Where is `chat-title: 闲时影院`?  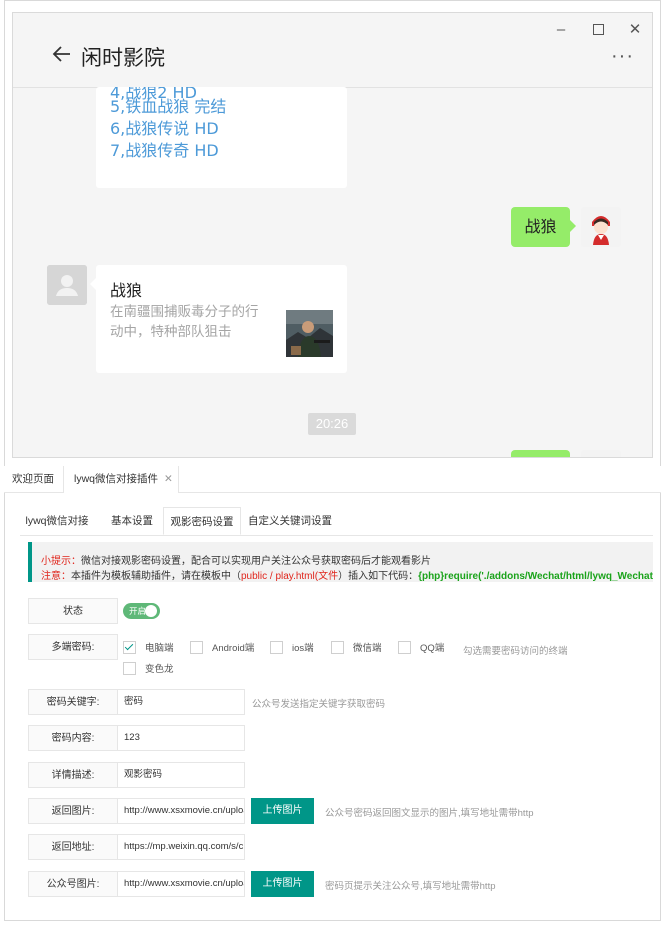 chat-title: 闲时影院 is located at coordinates (123, 58).